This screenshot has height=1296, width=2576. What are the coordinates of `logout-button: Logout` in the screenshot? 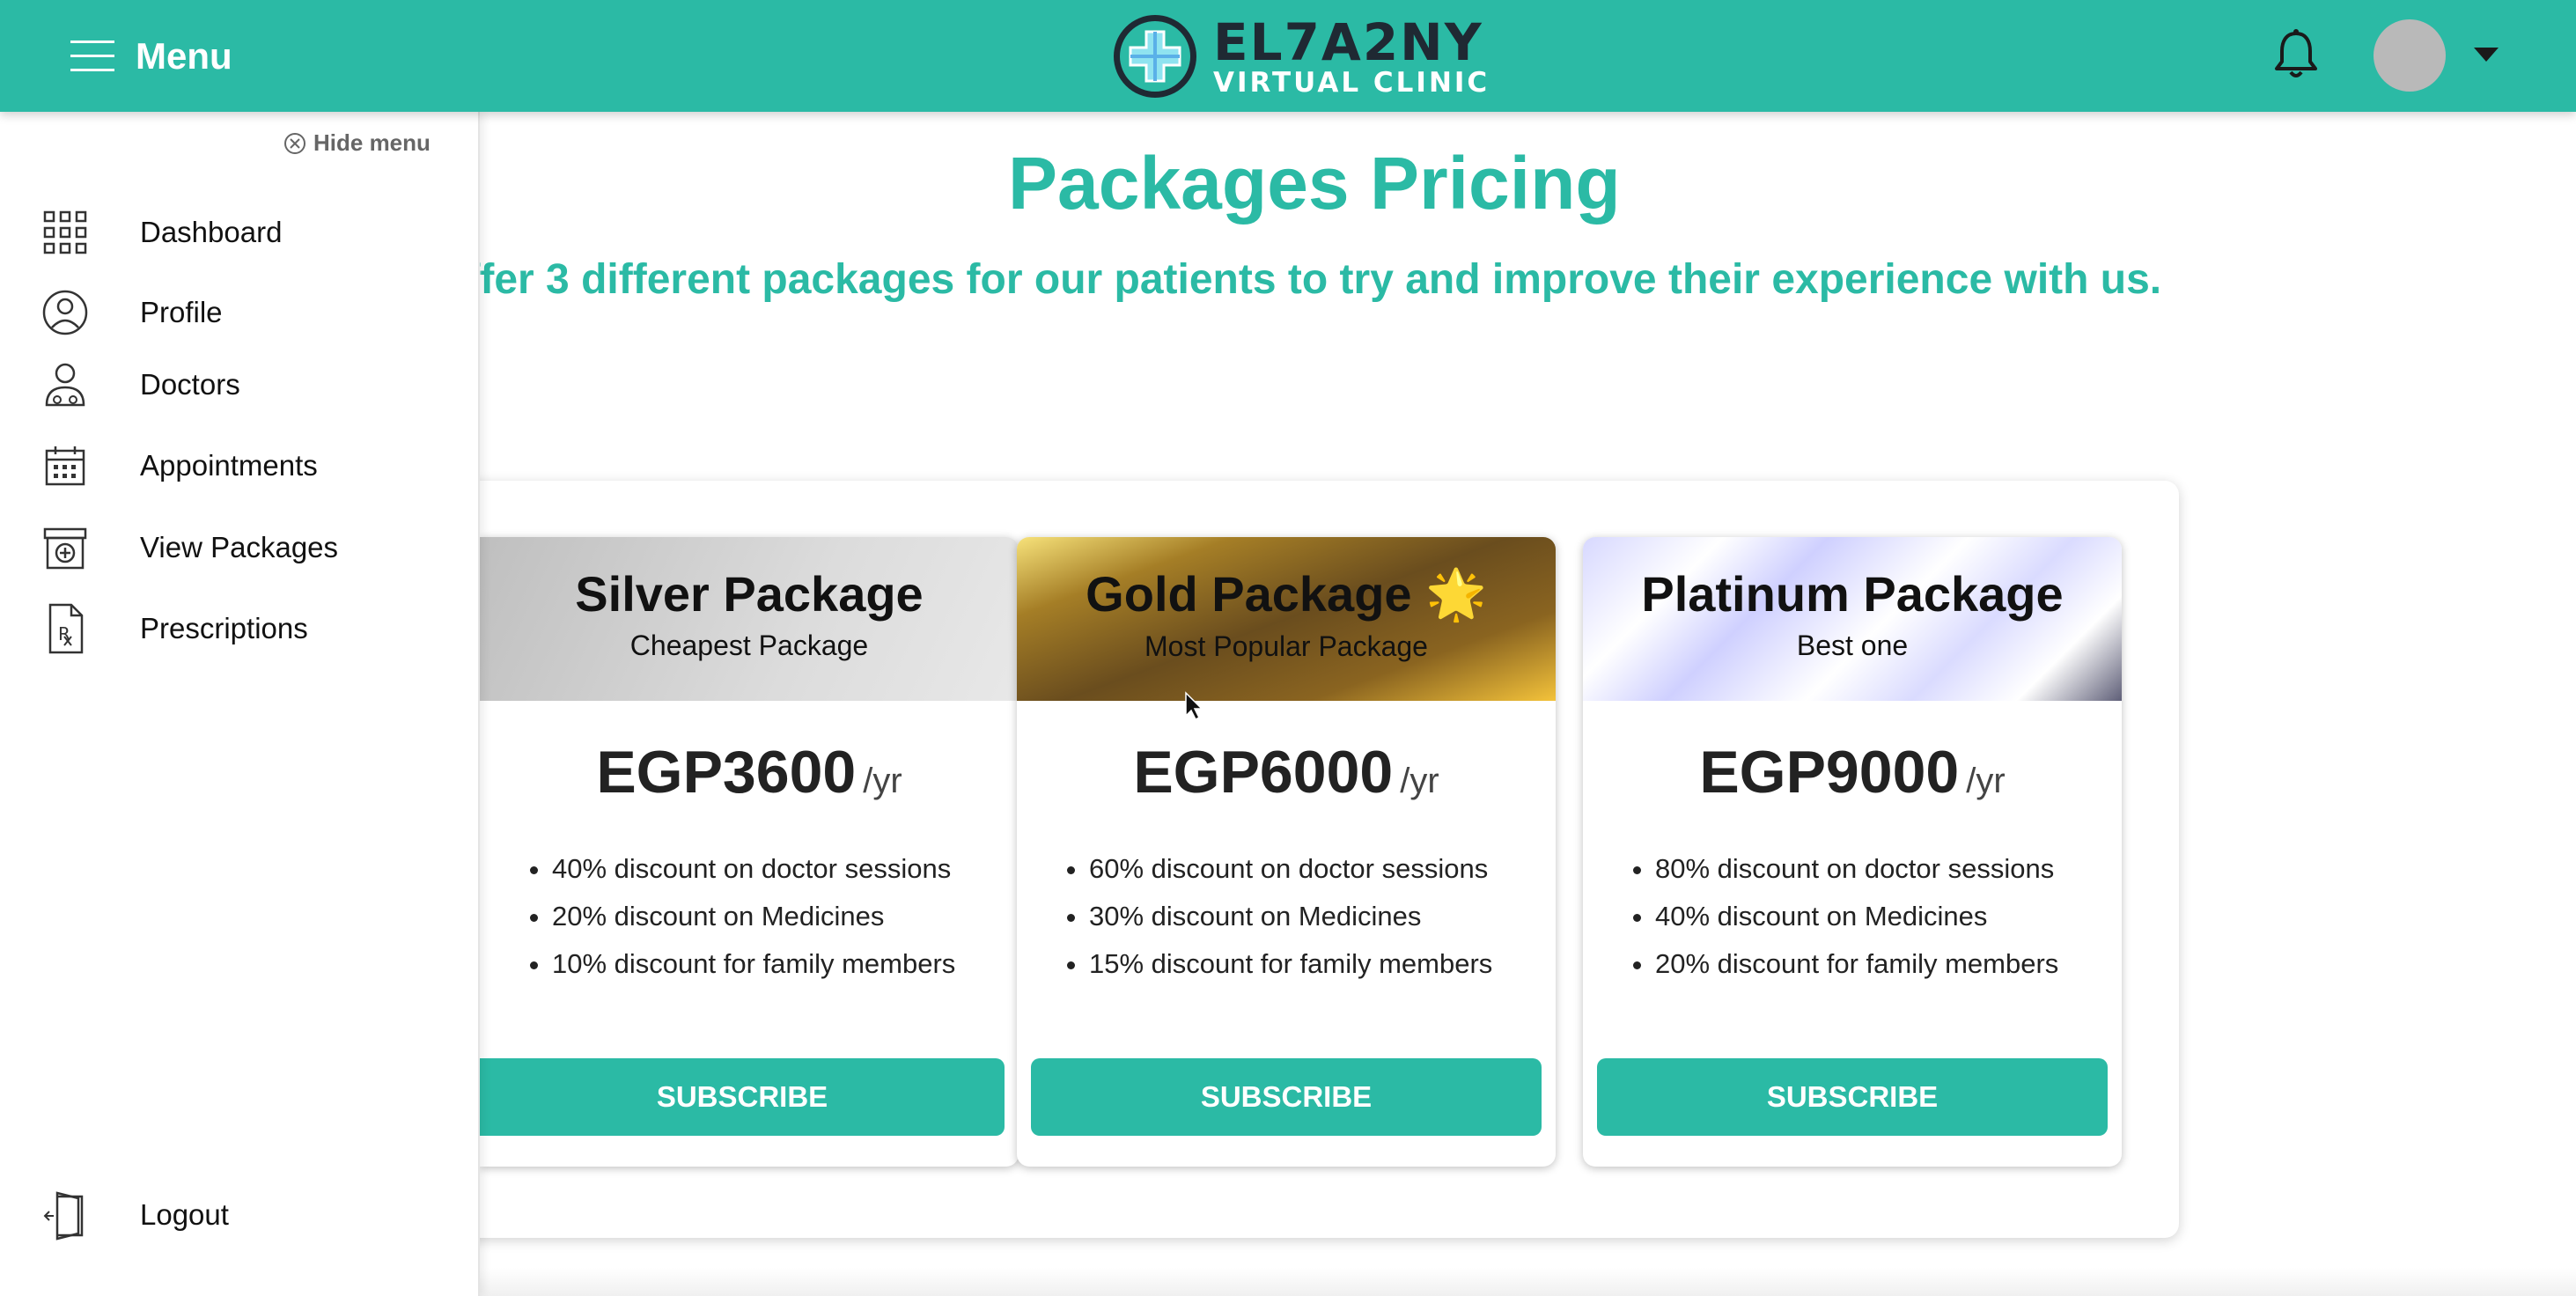 It's located at (134, 1215).